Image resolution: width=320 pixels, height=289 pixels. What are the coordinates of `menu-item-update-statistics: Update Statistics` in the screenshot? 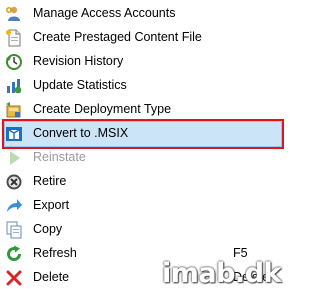 It's located at (143, 86).